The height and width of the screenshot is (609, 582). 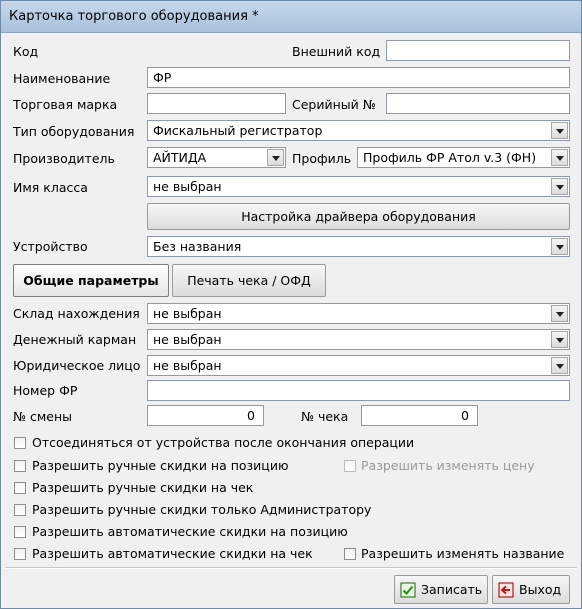 What do you see at coordinates (322, 158) in the screenshot?
I see `profile-label: Профиль` at bounding box center [322, 158].